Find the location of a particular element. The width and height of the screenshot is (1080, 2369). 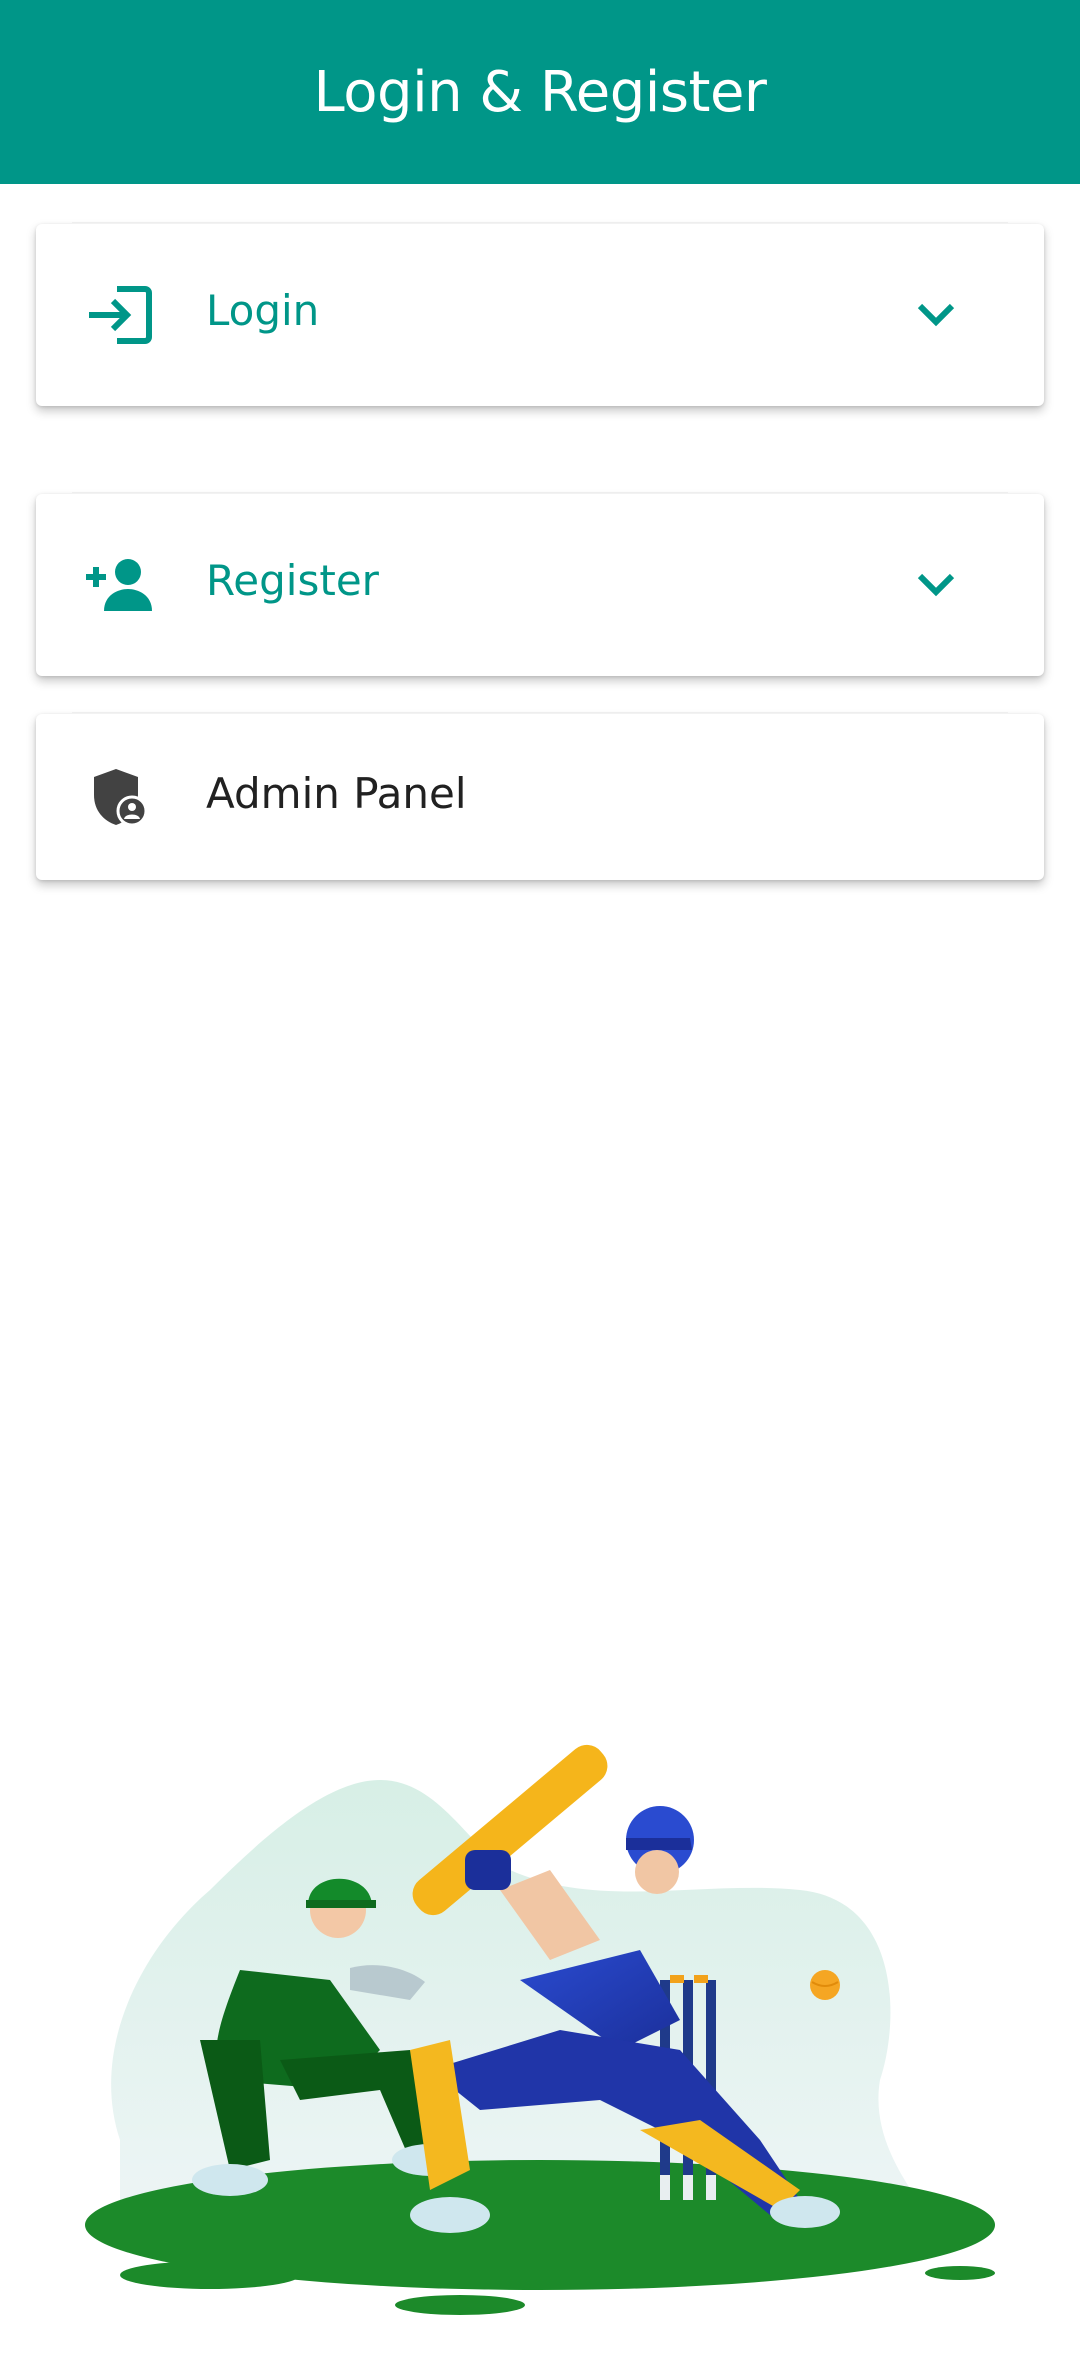

admin-panel-card: Admin Panel is located at coordinates (540, 796).